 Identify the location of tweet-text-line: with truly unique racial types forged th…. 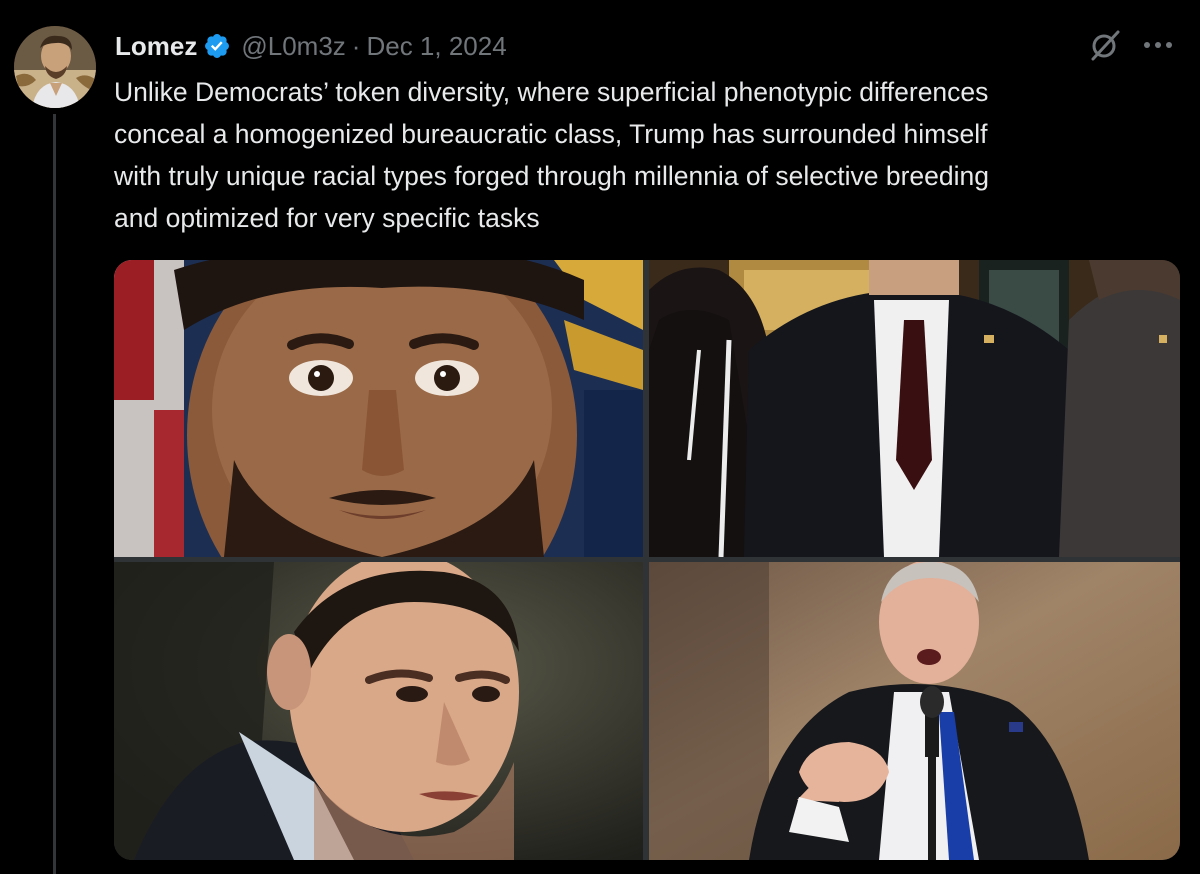
(551, 176).